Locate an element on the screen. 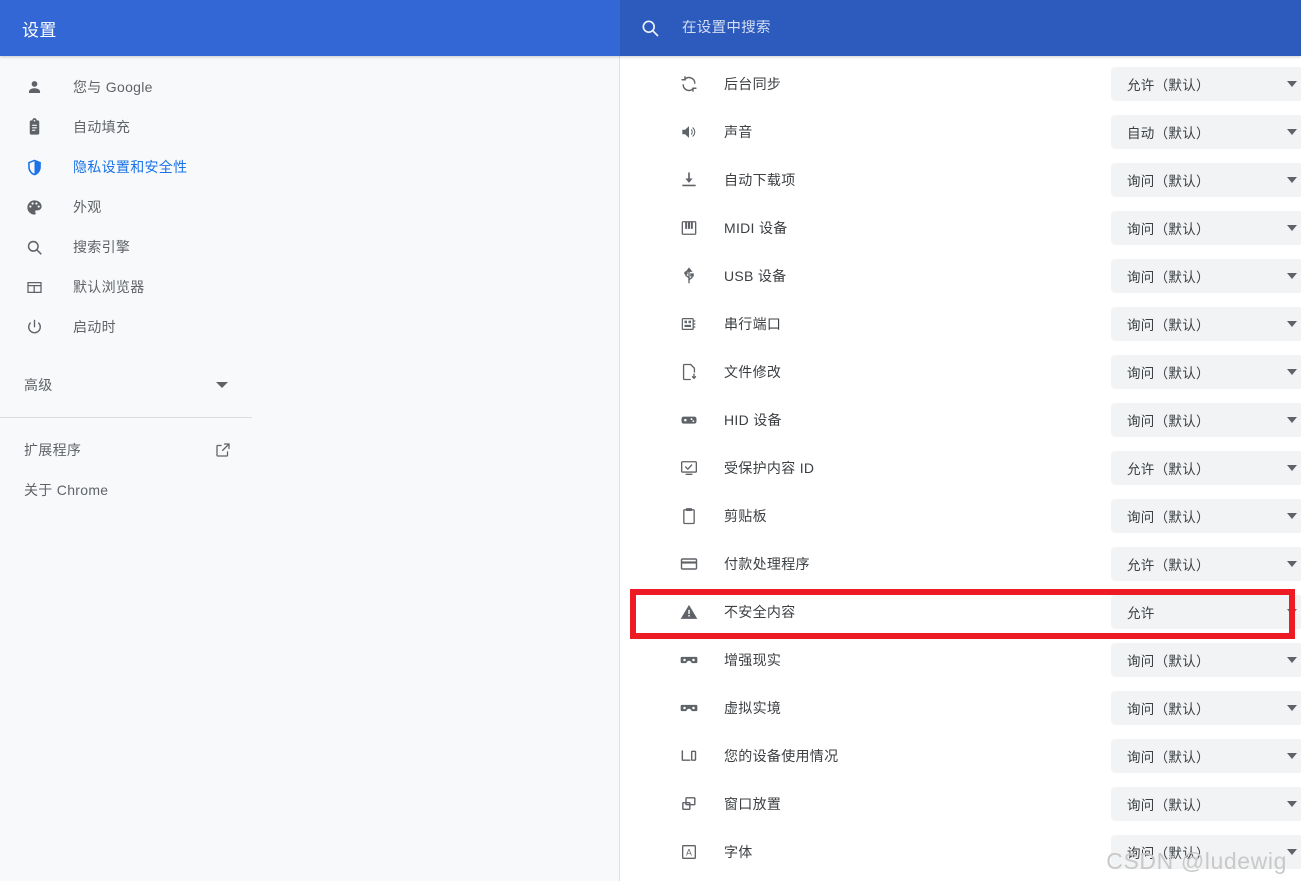 The width and height of the screenshot is (1301, 881). warning-triangle-icon is located at coordinates (689, 612).